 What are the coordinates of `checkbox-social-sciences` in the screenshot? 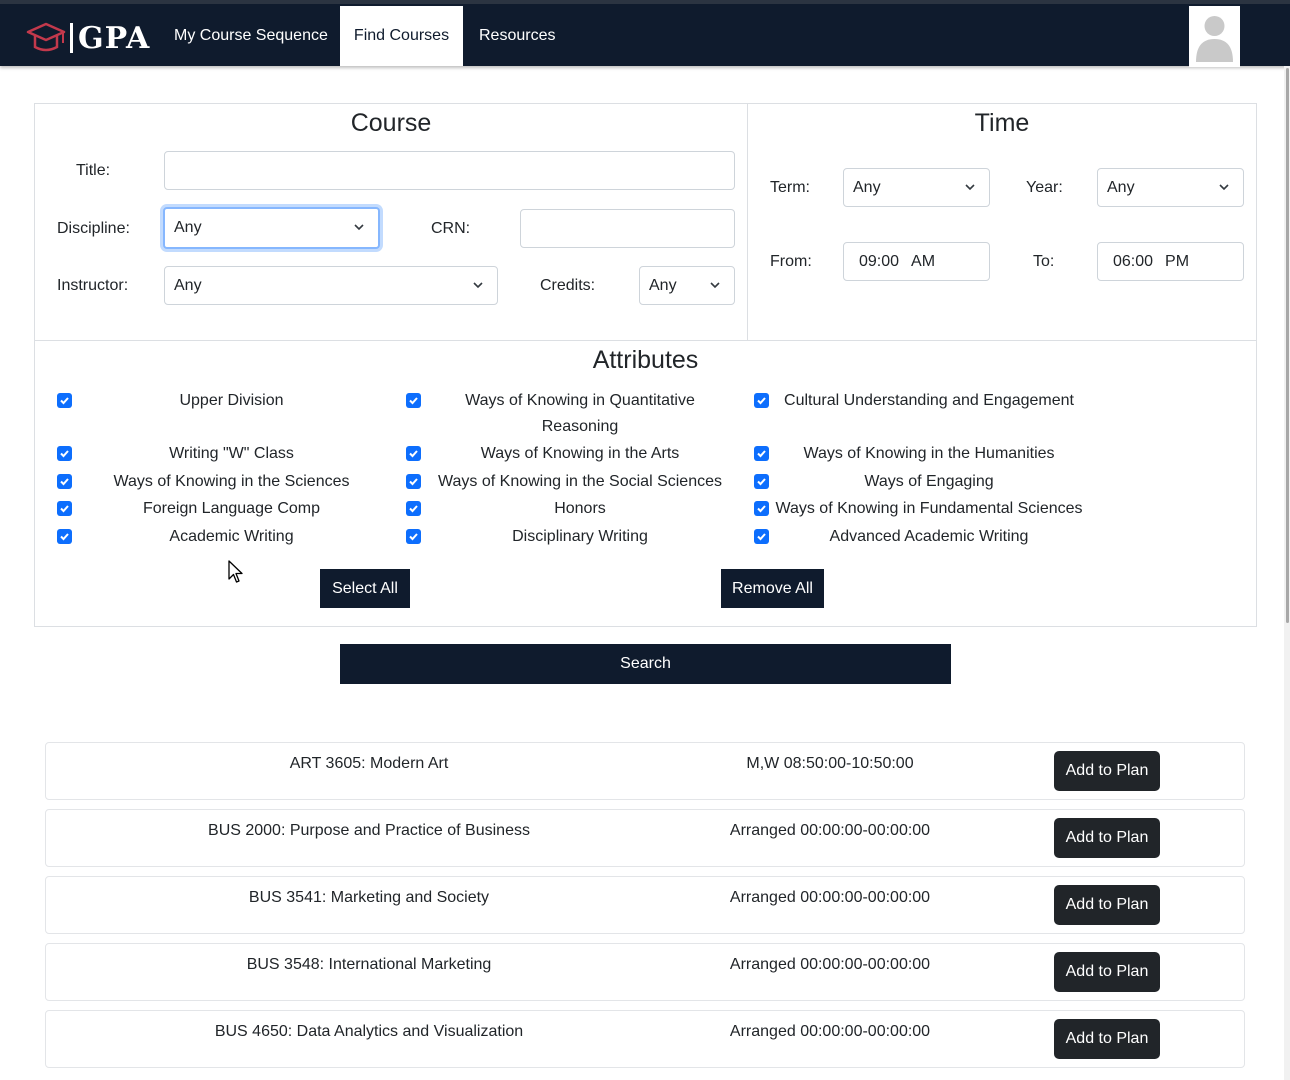 It's located at (413, 481).